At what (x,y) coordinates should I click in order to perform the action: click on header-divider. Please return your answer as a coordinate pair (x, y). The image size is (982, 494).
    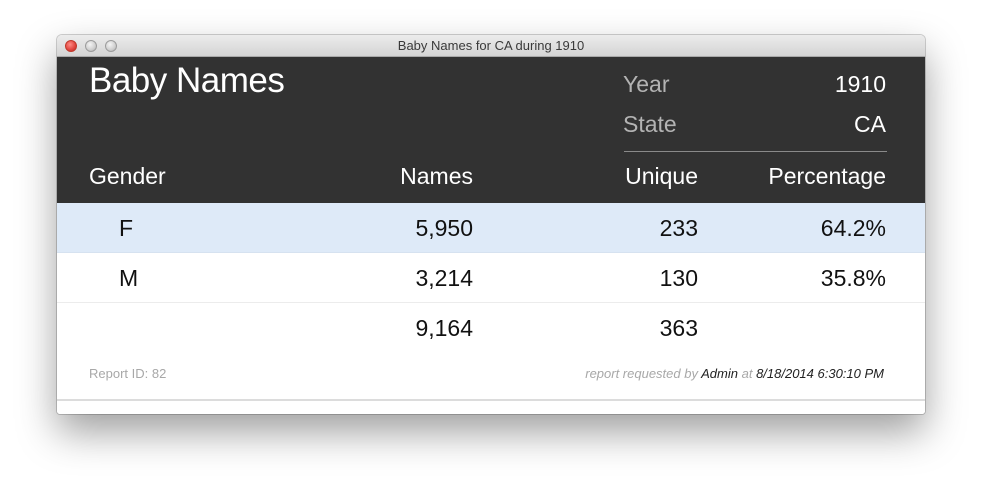
    Looking at the image, I should click on (755, 151).